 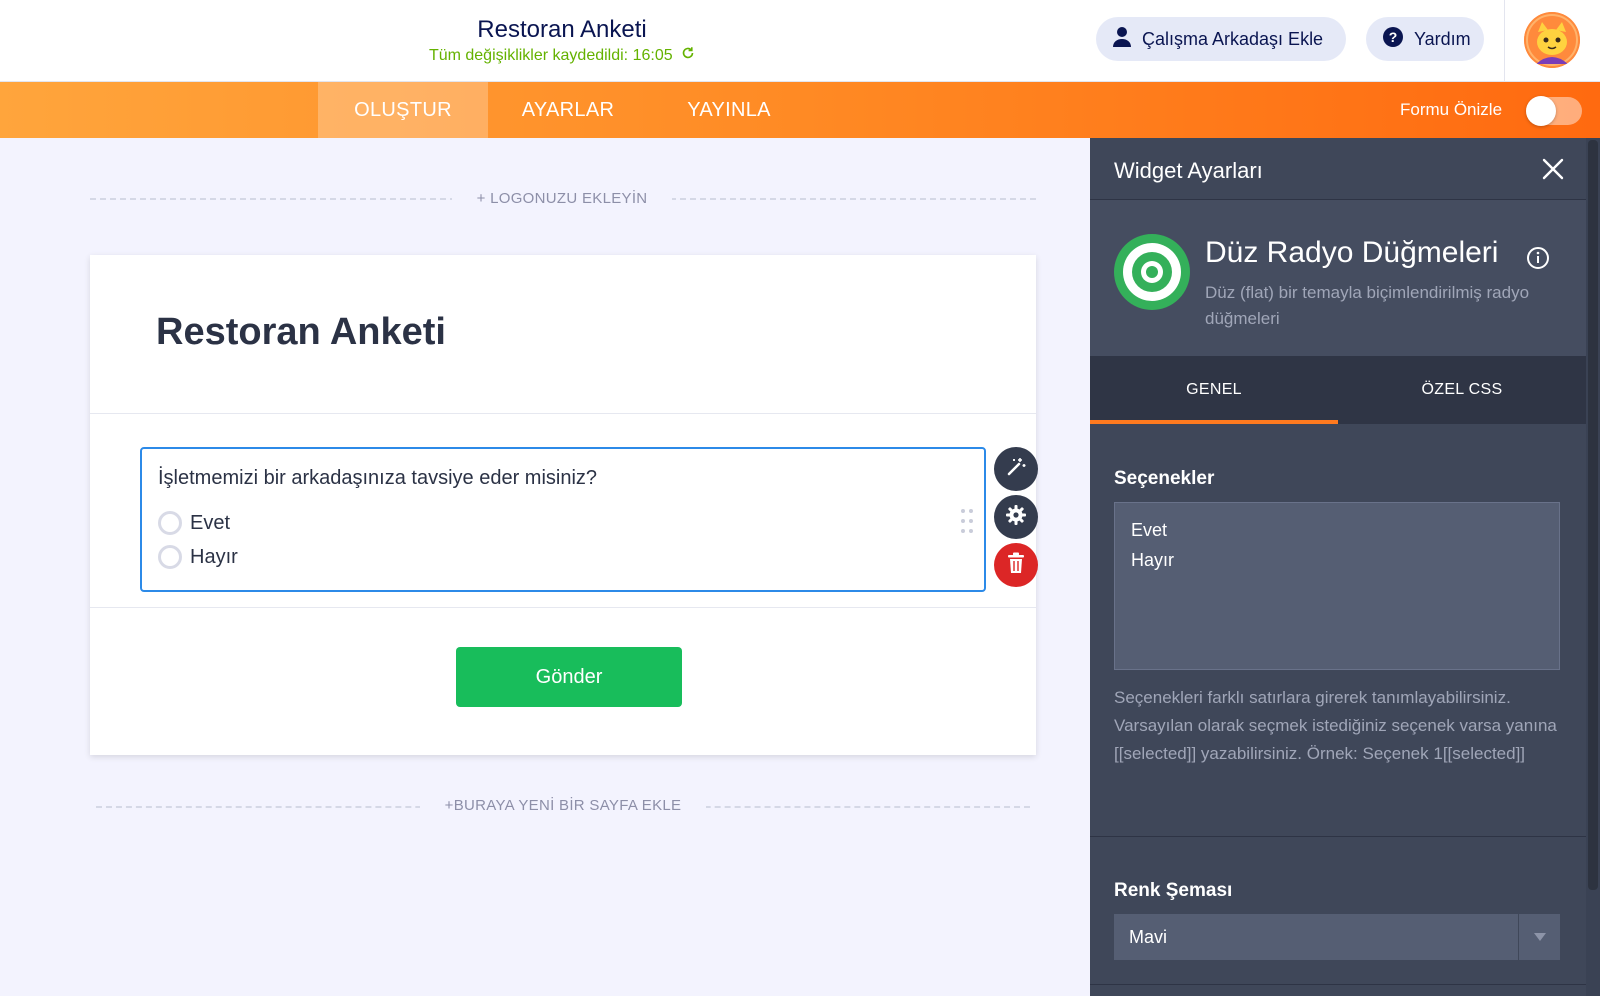 I want to click on section-divider, so click(x=1338, y=836).